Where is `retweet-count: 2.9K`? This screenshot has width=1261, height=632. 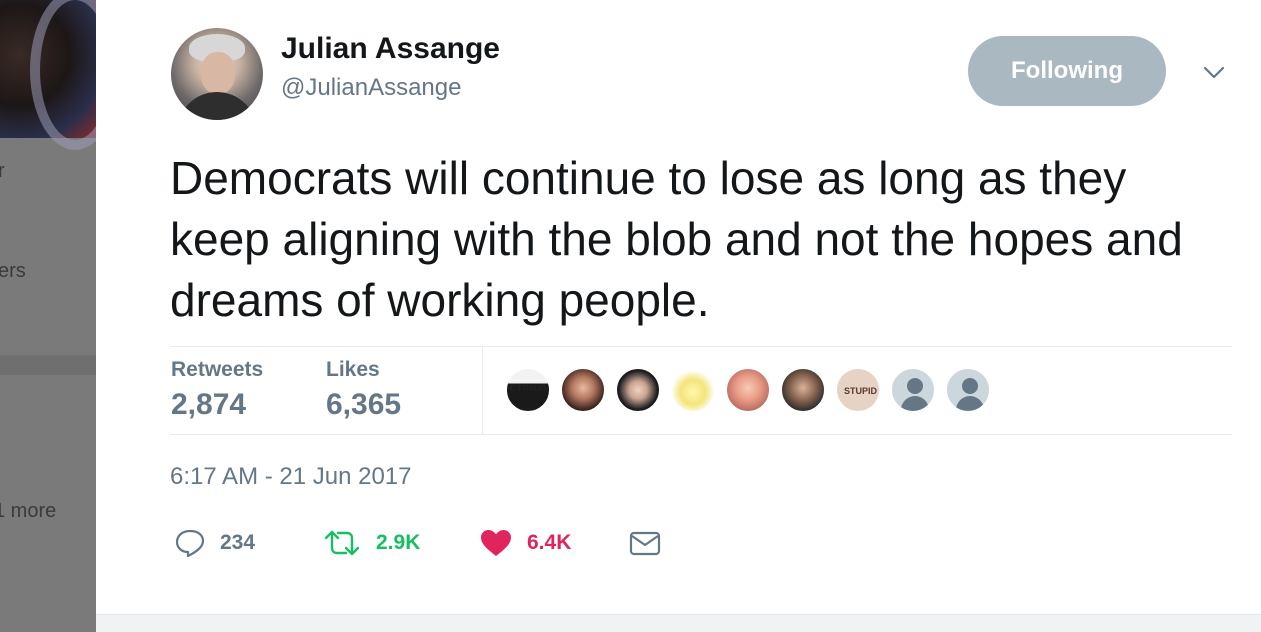 retweet-count: 2.9K is located at coordinates (398, 542).